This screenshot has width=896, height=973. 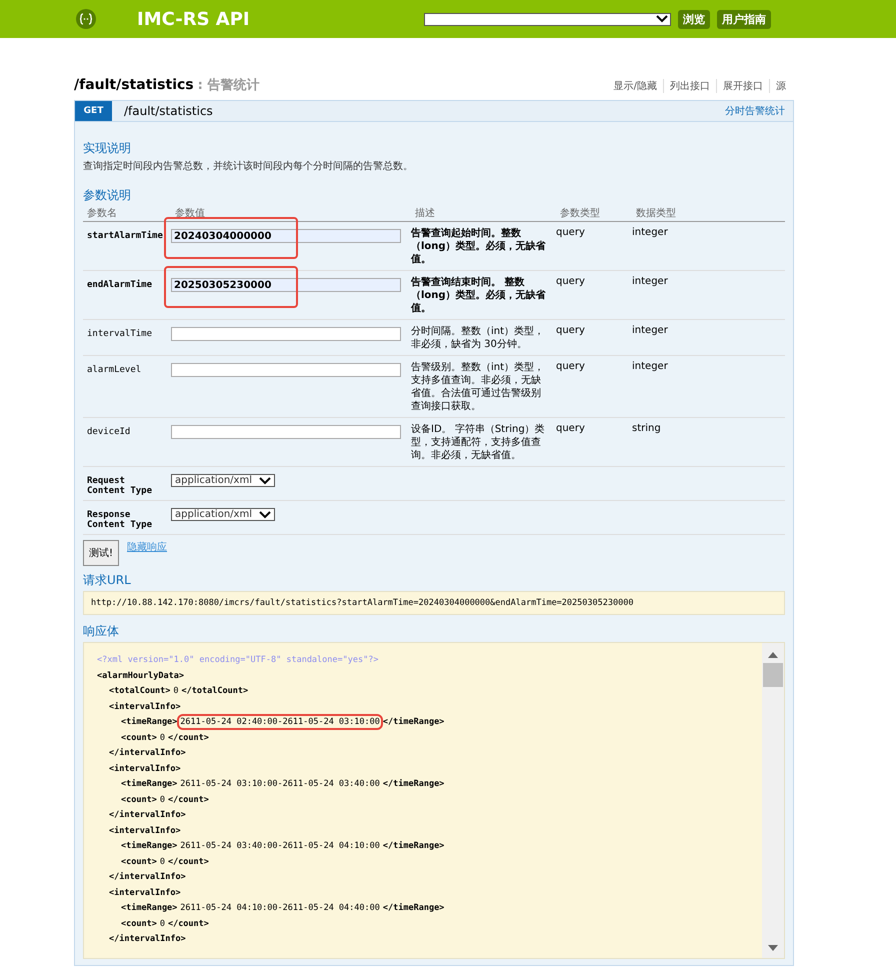 What do you see at coordinates (744, 19) in the screenshot?
I see `header-button: 用户指南` at bounding box center [744, 19].